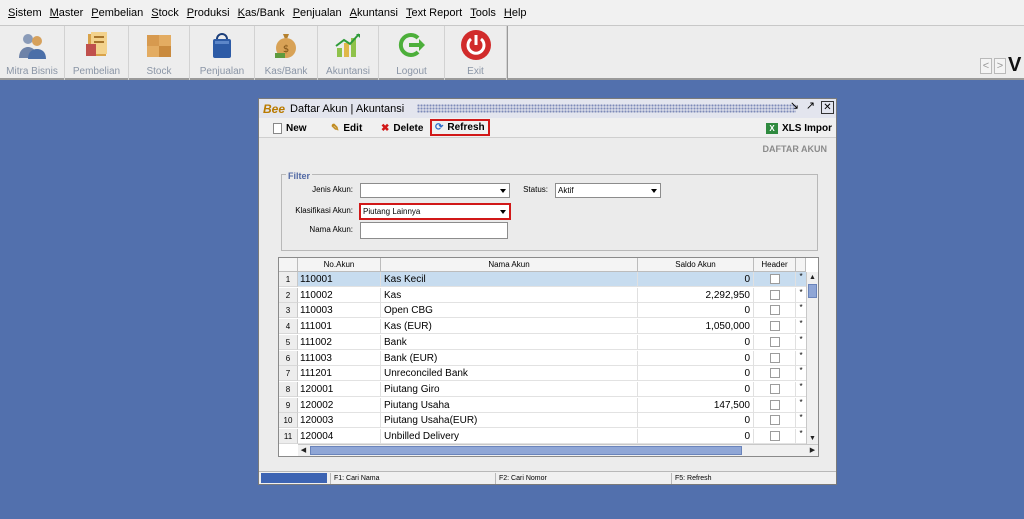 Image resolution: width=1024 pixels, height=519 pixels. Describe the element at coordinates (552, 279) in the screenshot. I see `table-row: 110001 Kas Kecil 0 *` at that location.